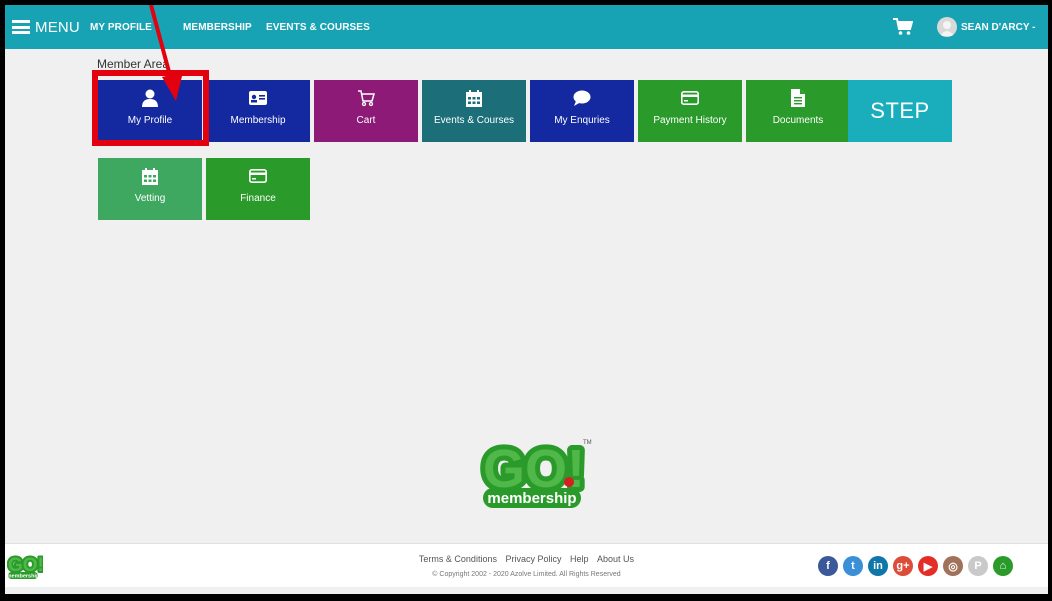  I want to click on tile-label: My Enquries, so click(582, 120).